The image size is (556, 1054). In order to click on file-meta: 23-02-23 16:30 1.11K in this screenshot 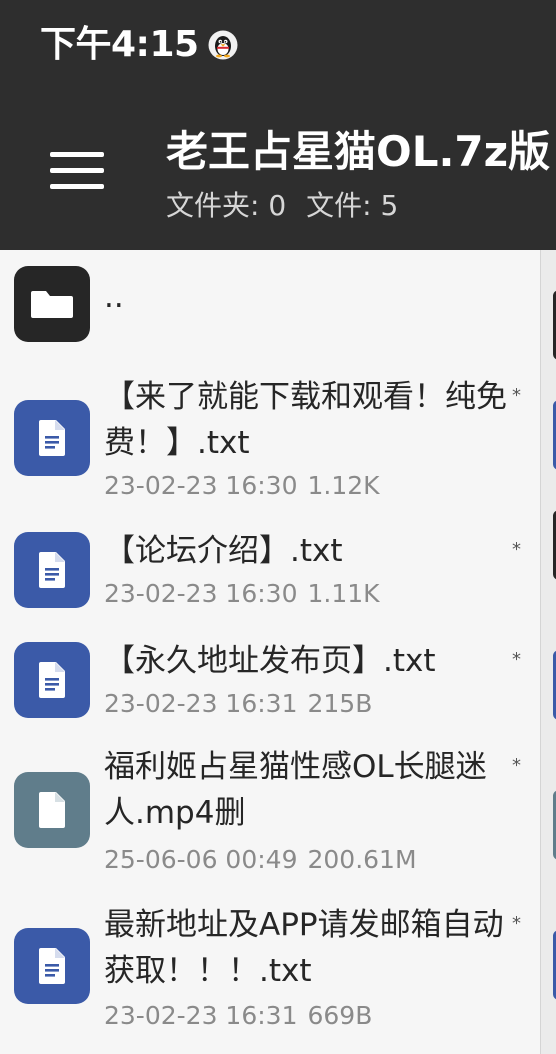, I will do `click(242, 594)`.